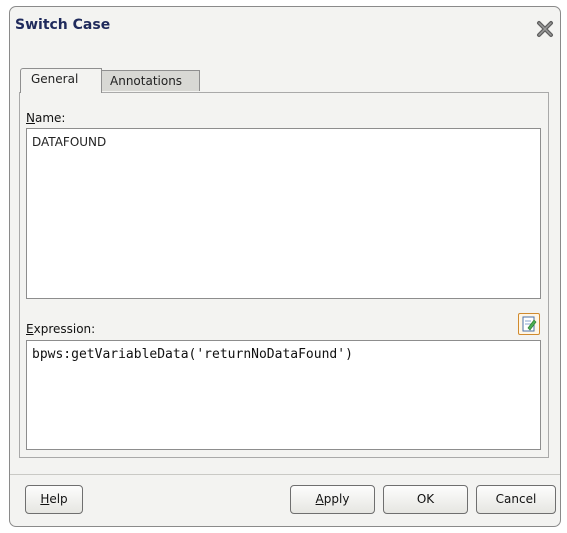 The width and height of the screenshot is (567, 533). I want to click on dialog-title: Switch Case, so click(63, 25).